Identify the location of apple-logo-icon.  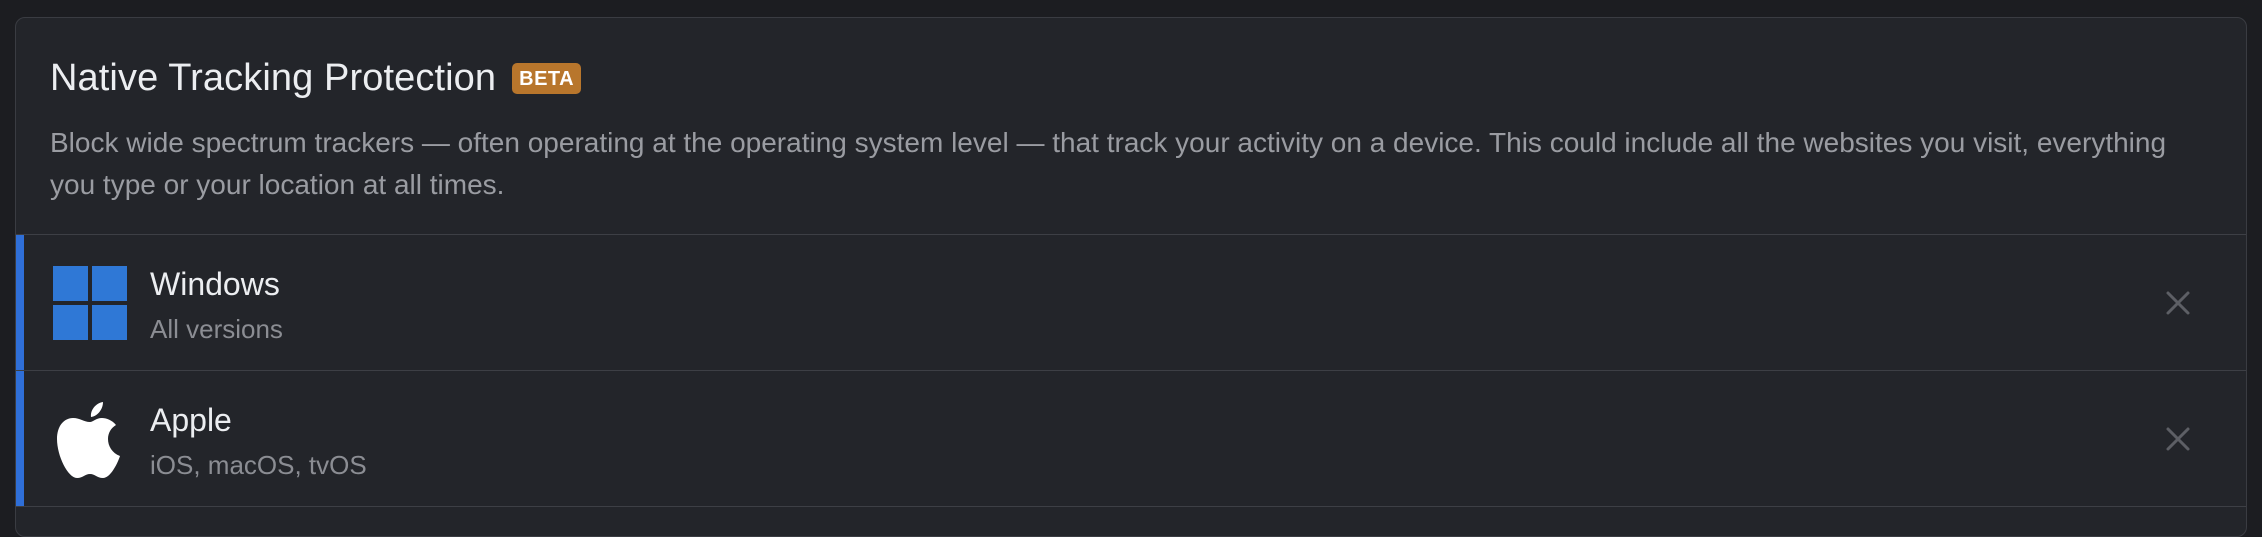
(90, 439).